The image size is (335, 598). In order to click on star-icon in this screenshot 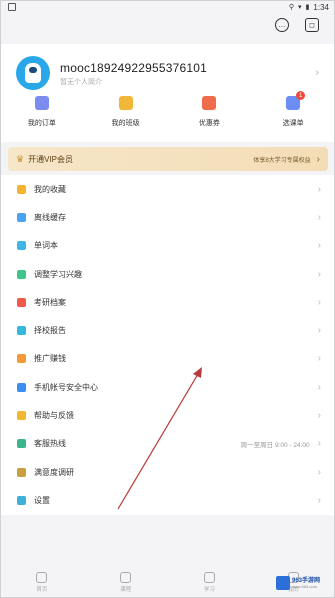, I will do `click(21, 189)`.